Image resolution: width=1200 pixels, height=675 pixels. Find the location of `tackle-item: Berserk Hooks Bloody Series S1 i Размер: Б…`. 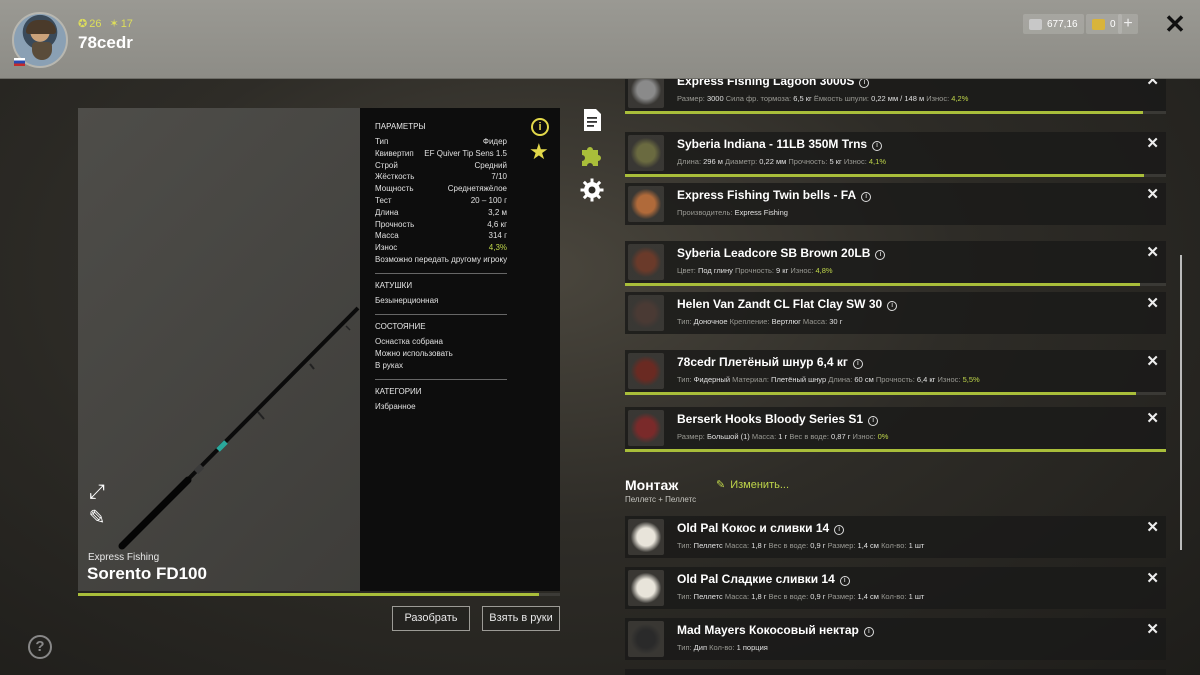

tackle-item: Berserk Hooks Bloody Series S1 i Размер: Б… is located at coordinates (895, 428).